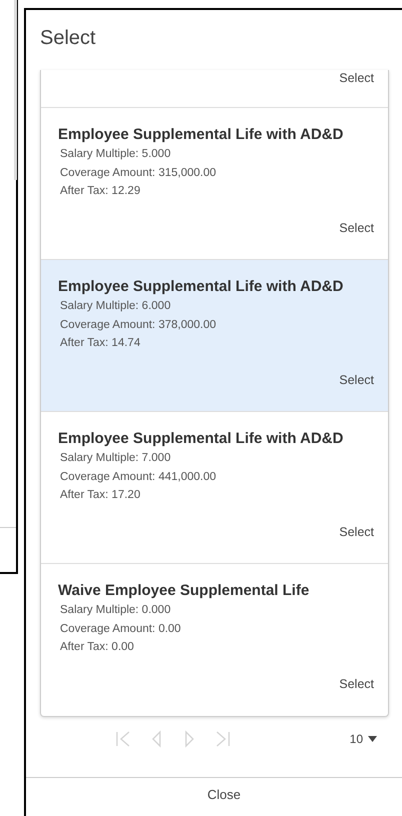 The image size is (402, 816). Describe the element at coordinates (97, 647) in the screenshot. I see `option-detail: After Tax: 0.00` at that location.